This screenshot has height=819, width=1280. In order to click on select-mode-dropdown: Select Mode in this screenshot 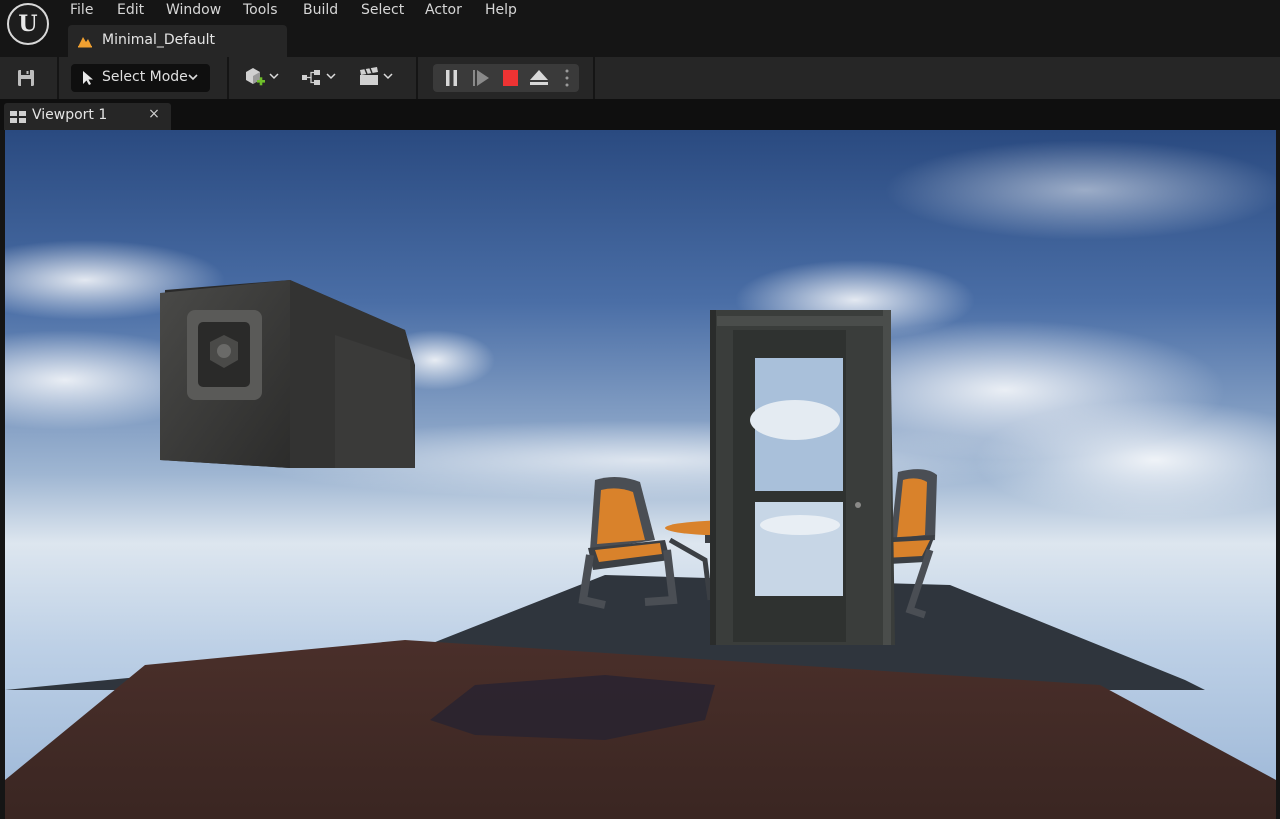, I will do `click(140, 78)`.